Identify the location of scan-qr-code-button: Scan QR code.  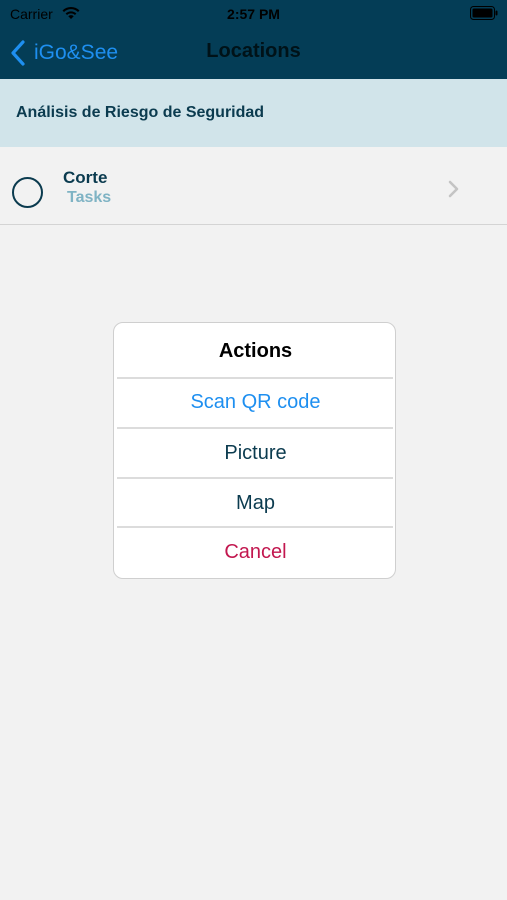
(254, 402).